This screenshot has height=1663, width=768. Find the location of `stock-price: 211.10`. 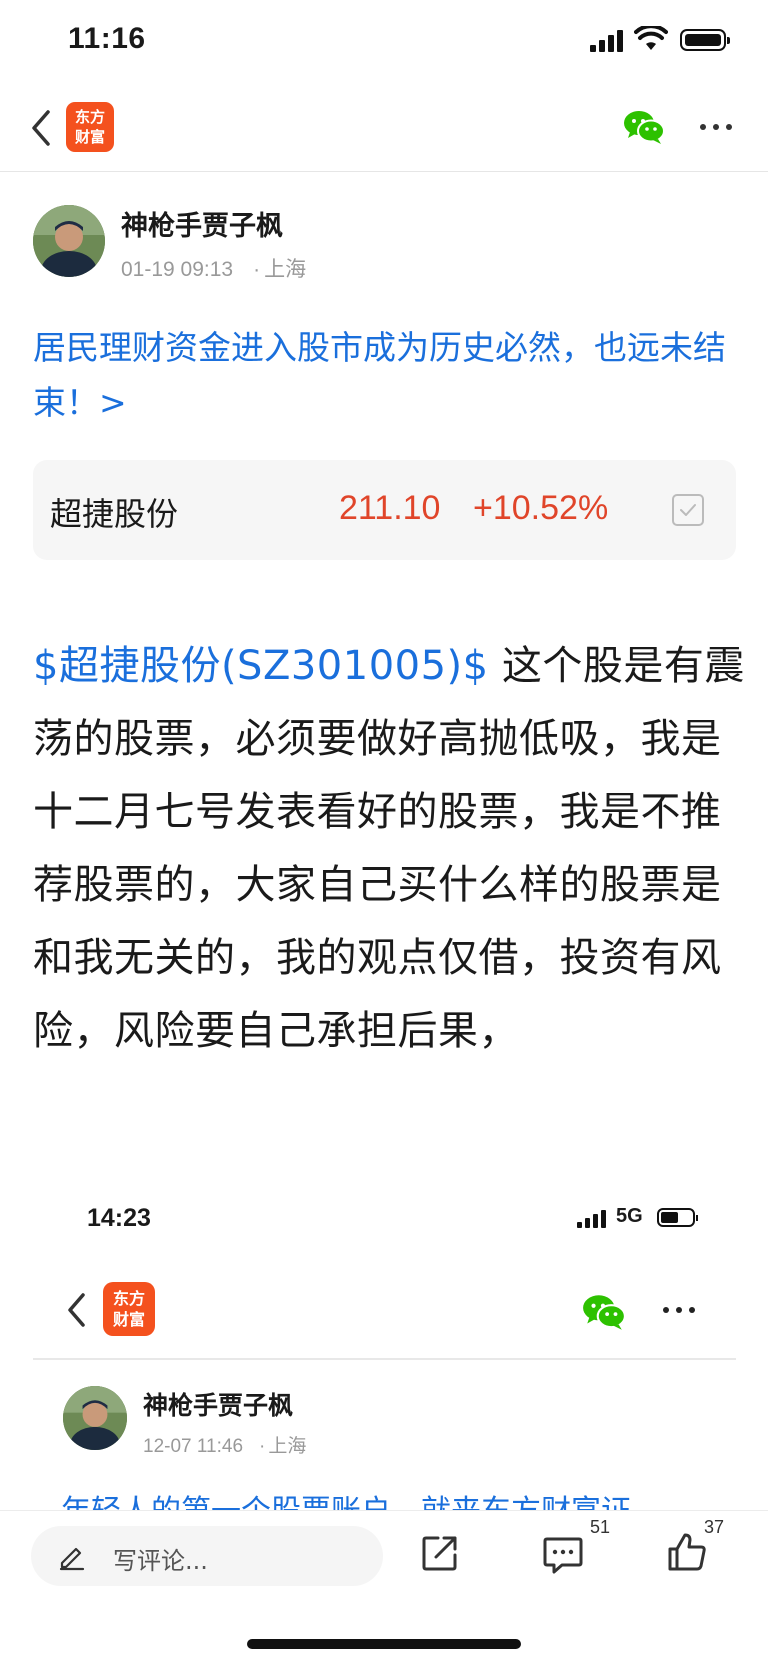

stock-price: 211.10 is located at coordinates (390, 508).